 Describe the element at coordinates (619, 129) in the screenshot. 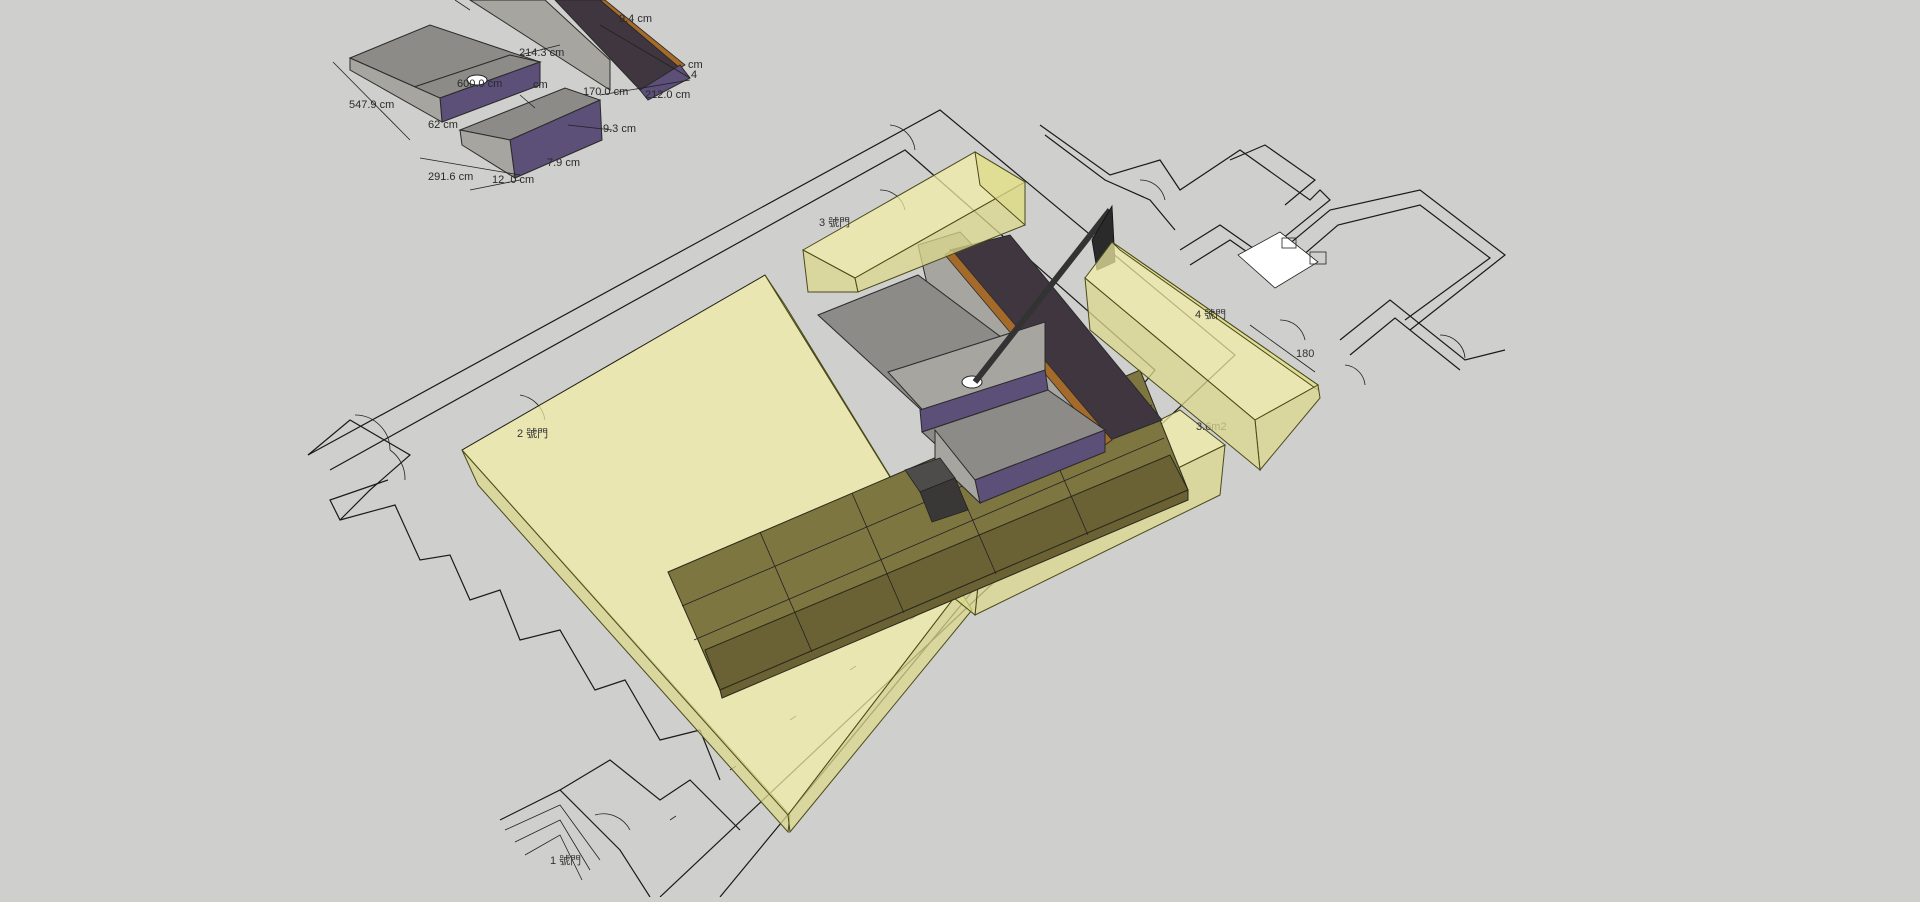

I see `dim-label-9: 9.3 cm` at that location.